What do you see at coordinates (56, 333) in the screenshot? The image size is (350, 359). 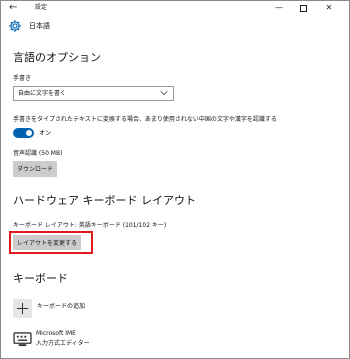 I see `keyboard-item-name: Microsoft IME` at bounding box center [56, 333].